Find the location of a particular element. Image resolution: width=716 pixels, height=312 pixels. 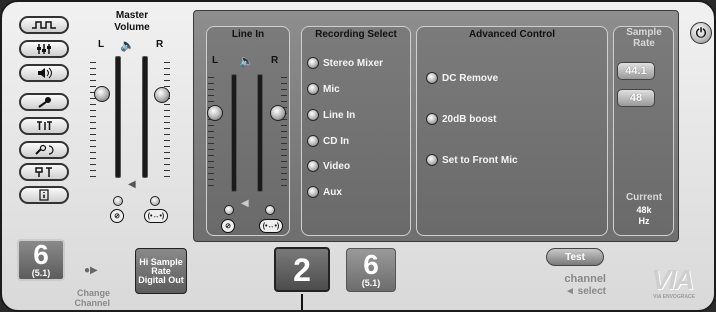

current-rate-label: Current is located at coordinates (644, 197).